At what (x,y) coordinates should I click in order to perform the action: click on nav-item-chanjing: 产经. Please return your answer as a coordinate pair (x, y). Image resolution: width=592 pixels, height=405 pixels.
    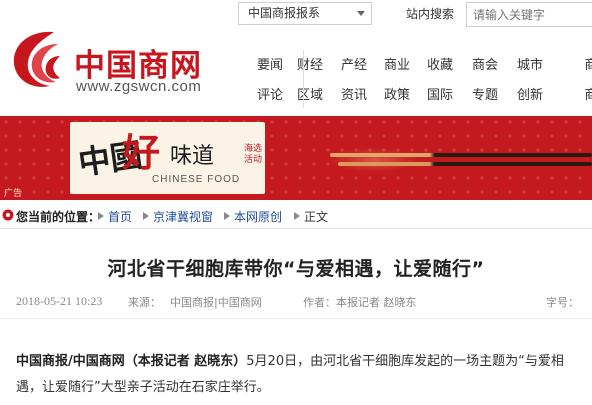
    Looking at the image, I should click on (354, 63).